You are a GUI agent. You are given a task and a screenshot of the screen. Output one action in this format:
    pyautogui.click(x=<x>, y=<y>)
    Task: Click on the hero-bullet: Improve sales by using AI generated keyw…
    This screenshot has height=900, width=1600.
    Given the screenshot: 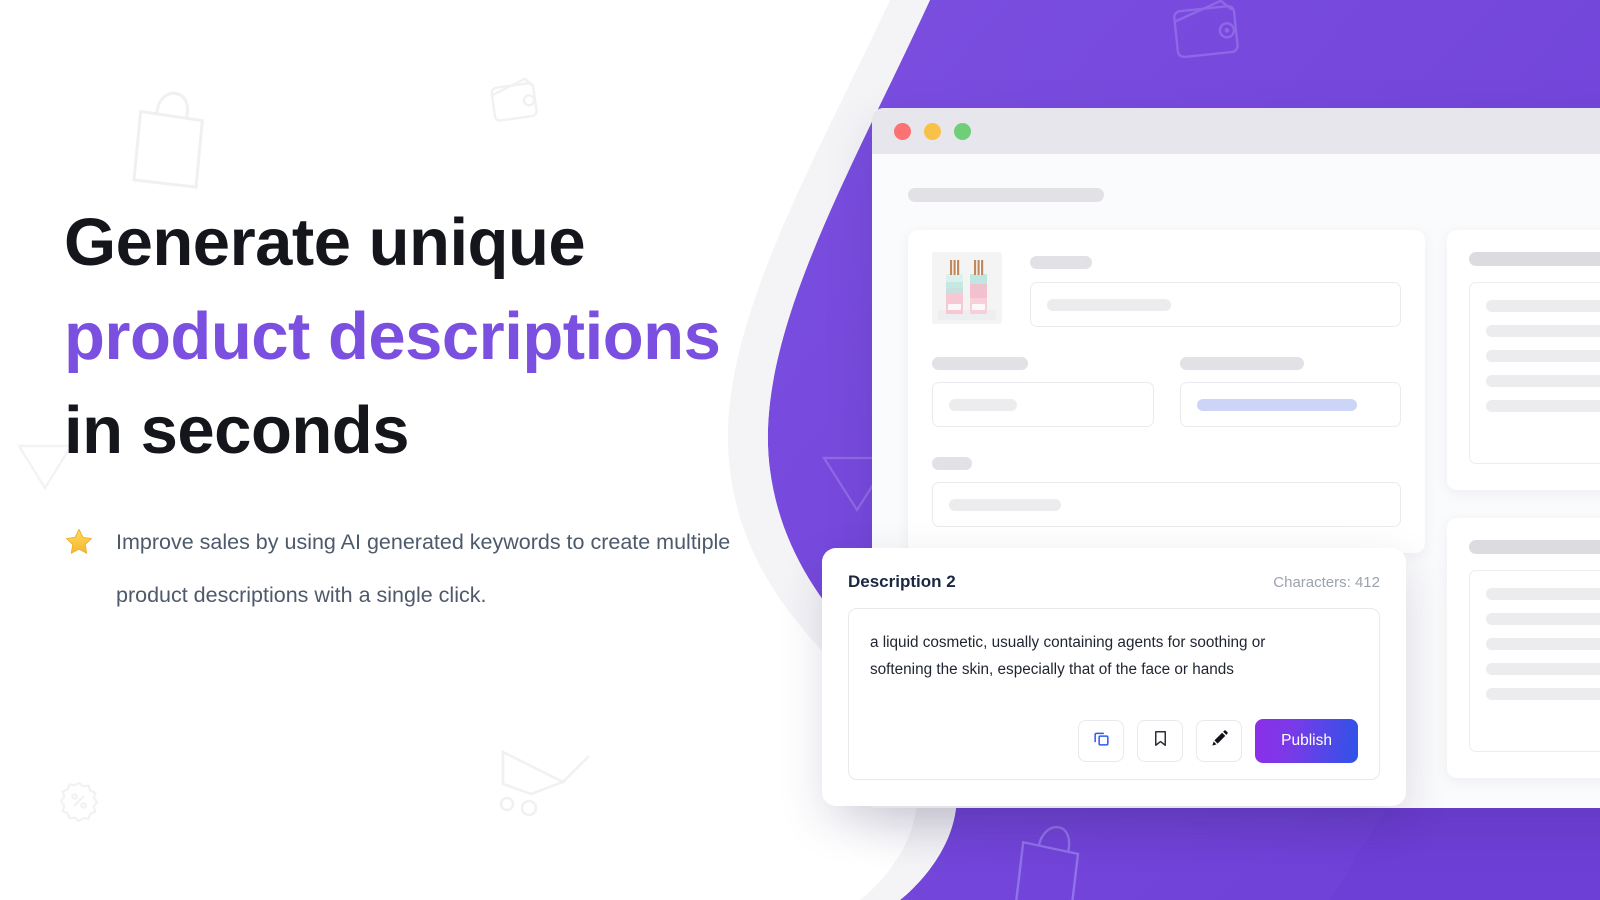 What is the action you would take?
    pyautogui.click(x=414, y=569)
    